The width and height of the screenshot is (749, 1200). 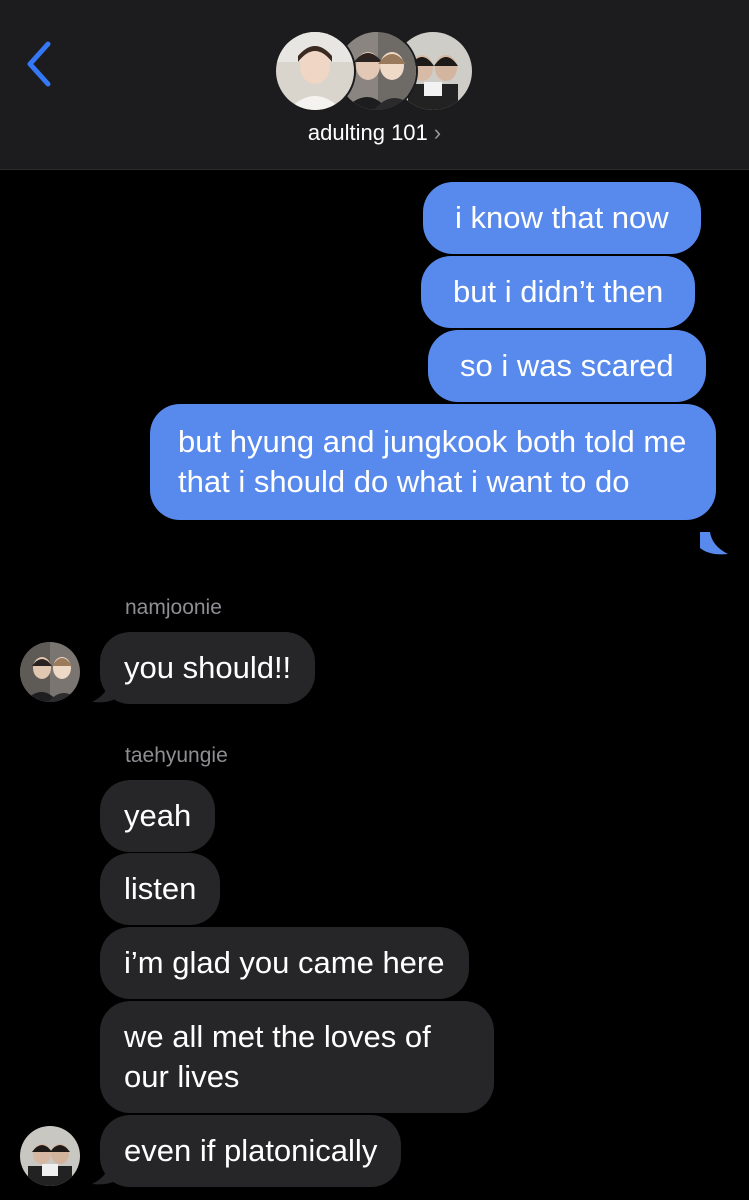 What do you see at coordinates (437, 132) in the screenshot?
I see `chevron-right-icon: ›` at bounding box center [437, 132].